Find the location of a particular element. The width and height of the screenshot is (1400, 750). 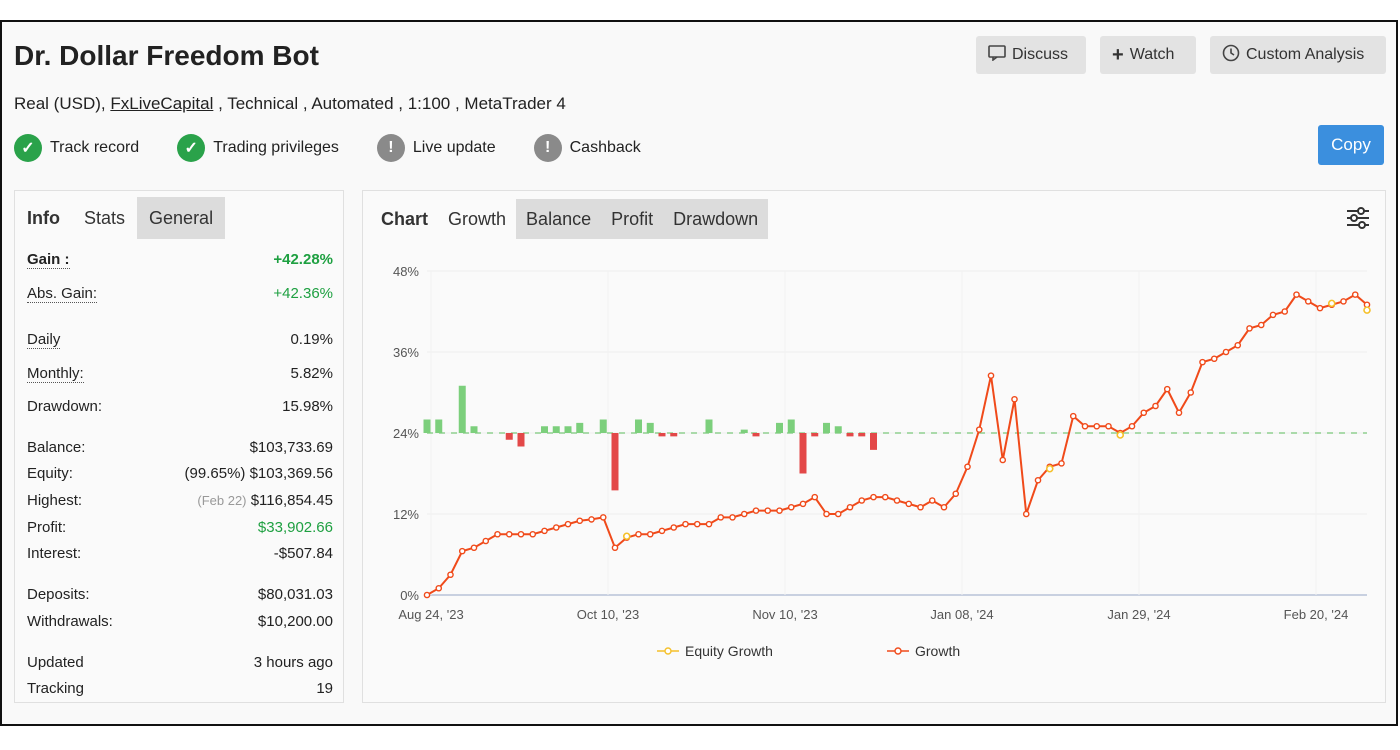

abs-gain-row: Abs. Gain: +42.36% is located at coordinates (180, 294).